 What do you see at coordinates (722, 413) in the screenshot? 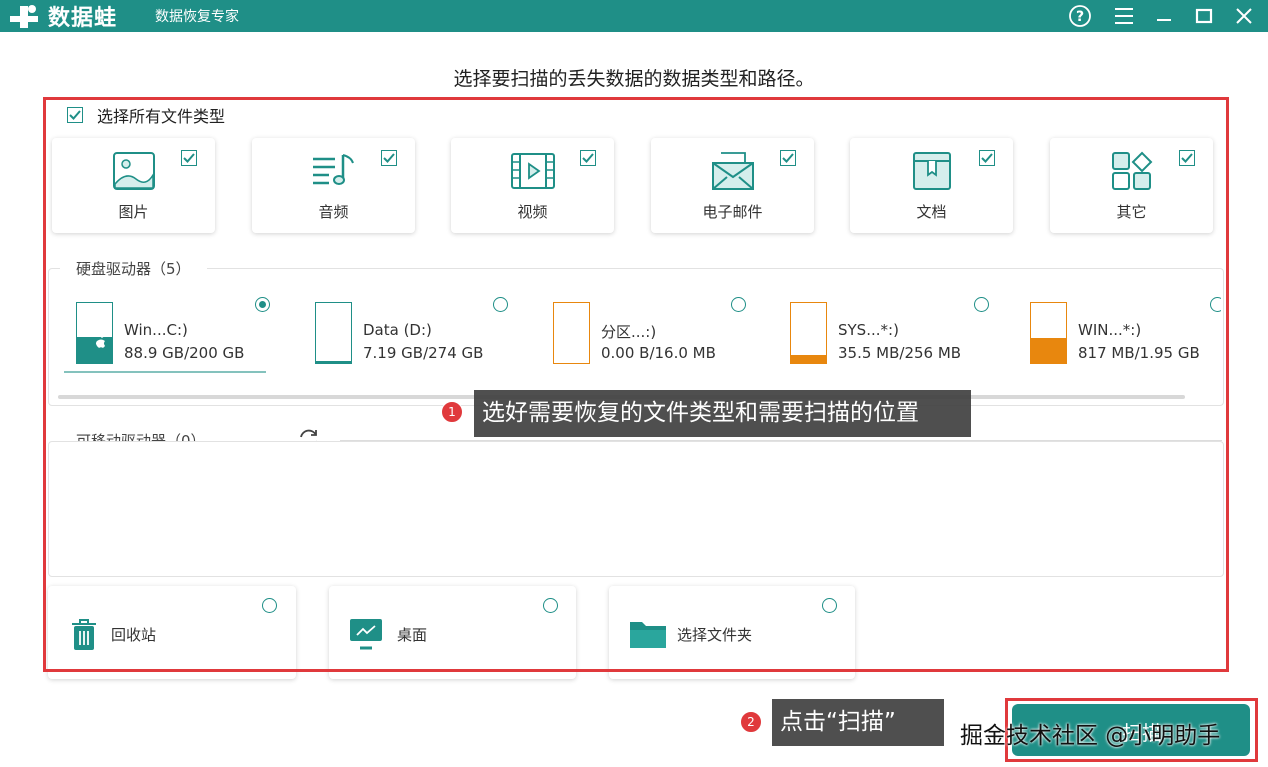
I see `tip-callout: 选好需要恢复的文件类型和需要扫描的位置` at bounding box center [722, 413].